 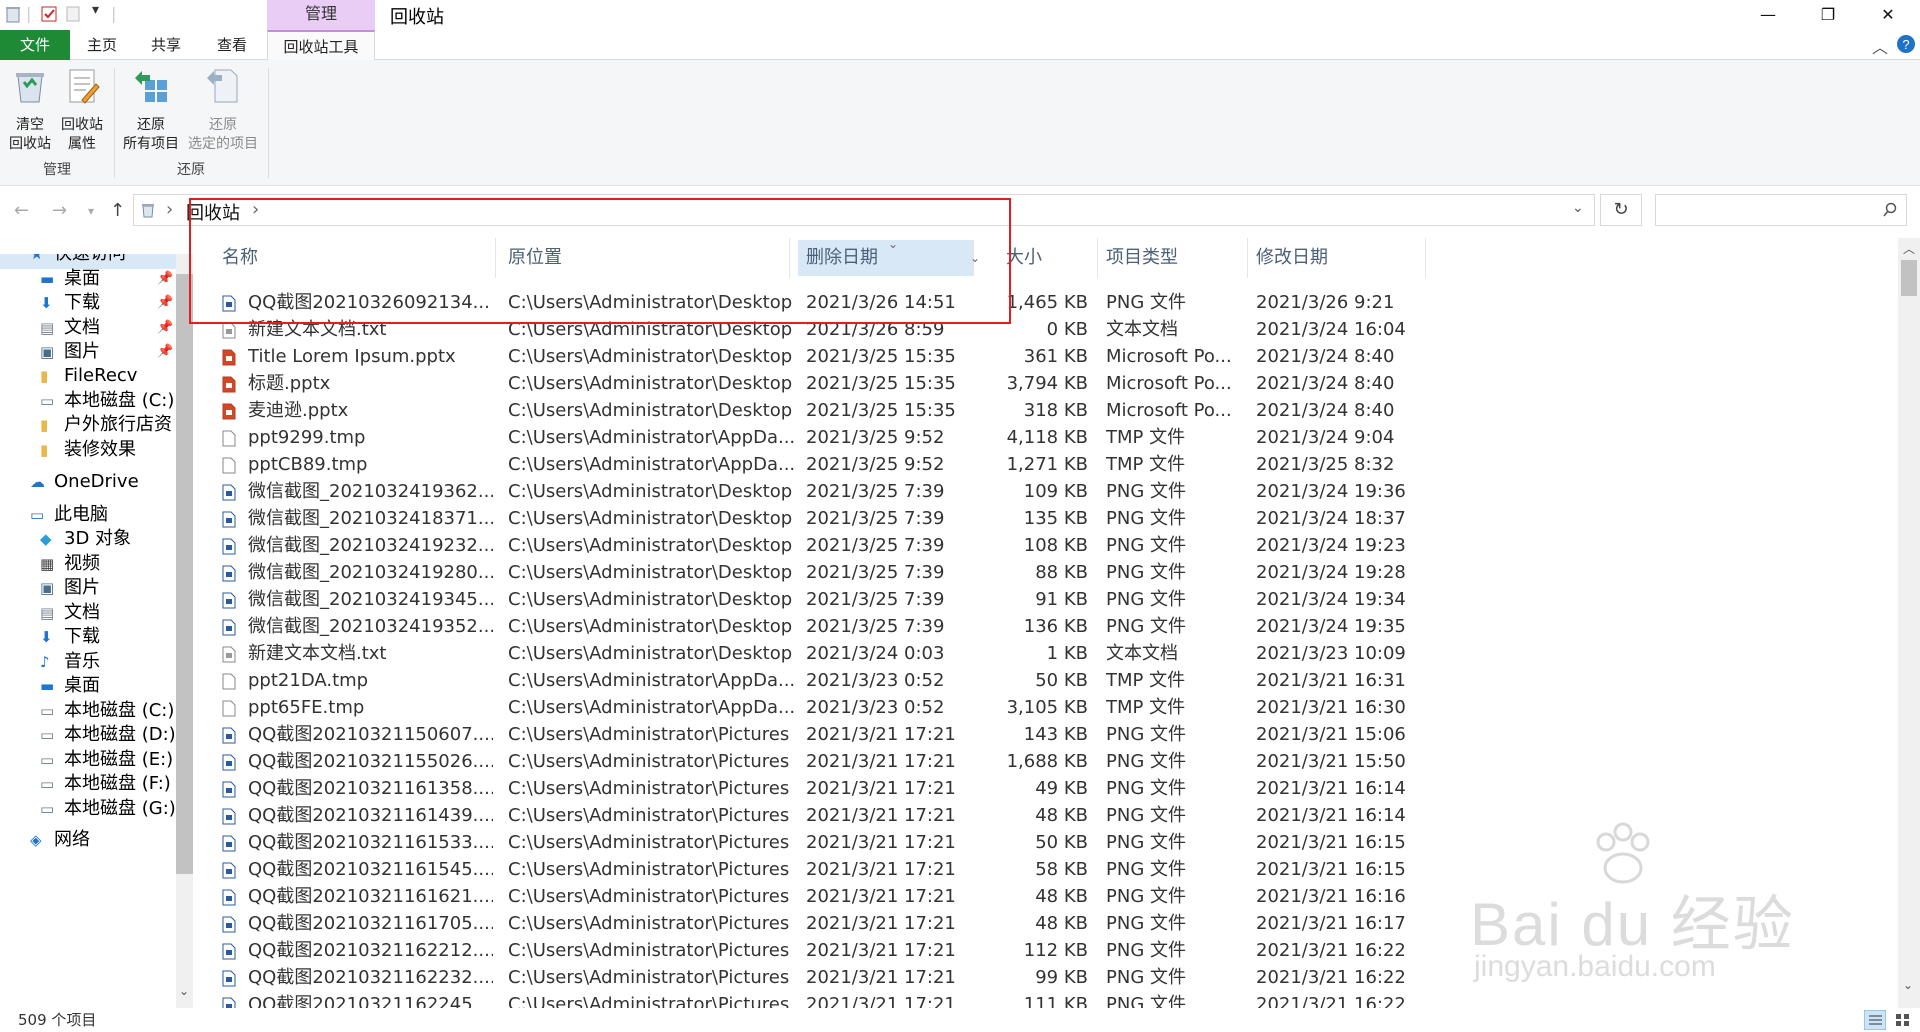 What do you see at coordinates (232, 45) in the screenshot?
I see `tab-view: 查看` at bounding box center [232, 45].